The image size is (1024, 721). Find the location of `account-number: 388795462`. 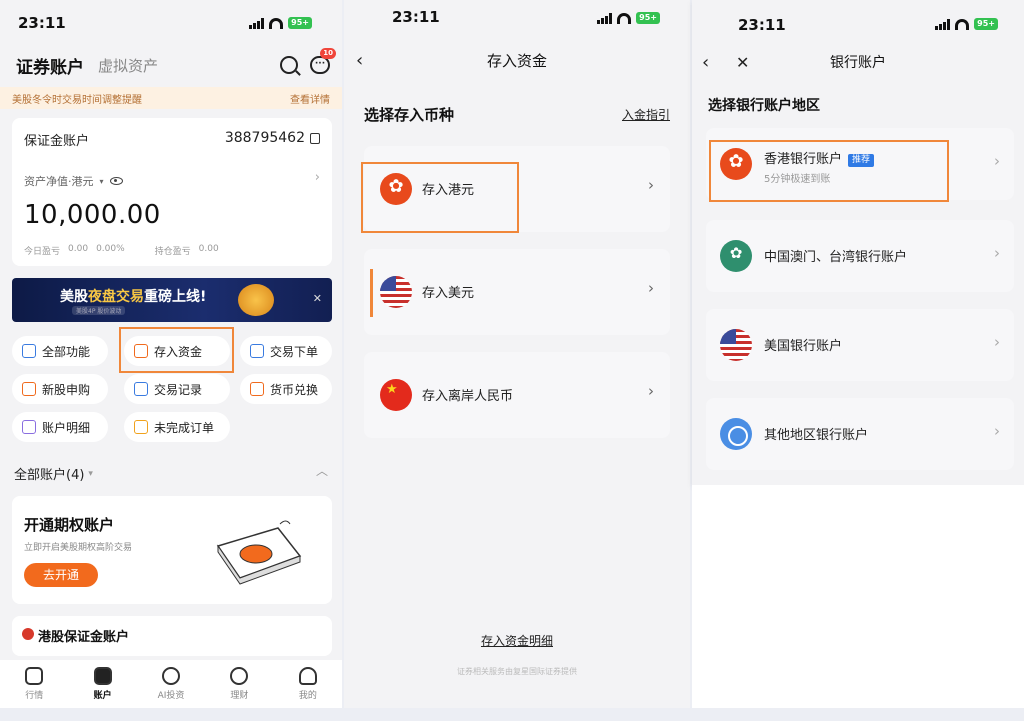

account-number: 388795462 is located at coordinates (272, 138).